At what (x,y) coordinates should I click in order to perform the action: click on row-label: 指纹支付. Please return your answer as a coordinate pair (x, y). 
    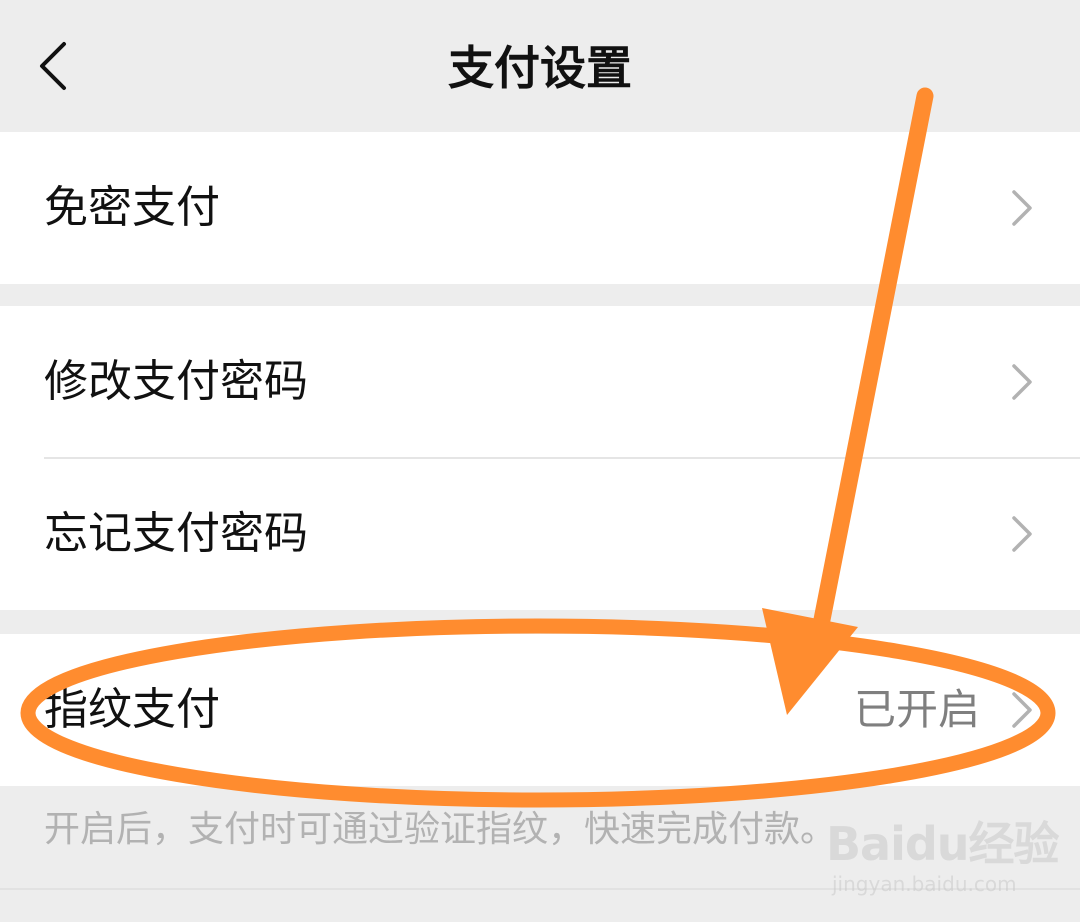
    Looking at the image, I should click on (132, 709).